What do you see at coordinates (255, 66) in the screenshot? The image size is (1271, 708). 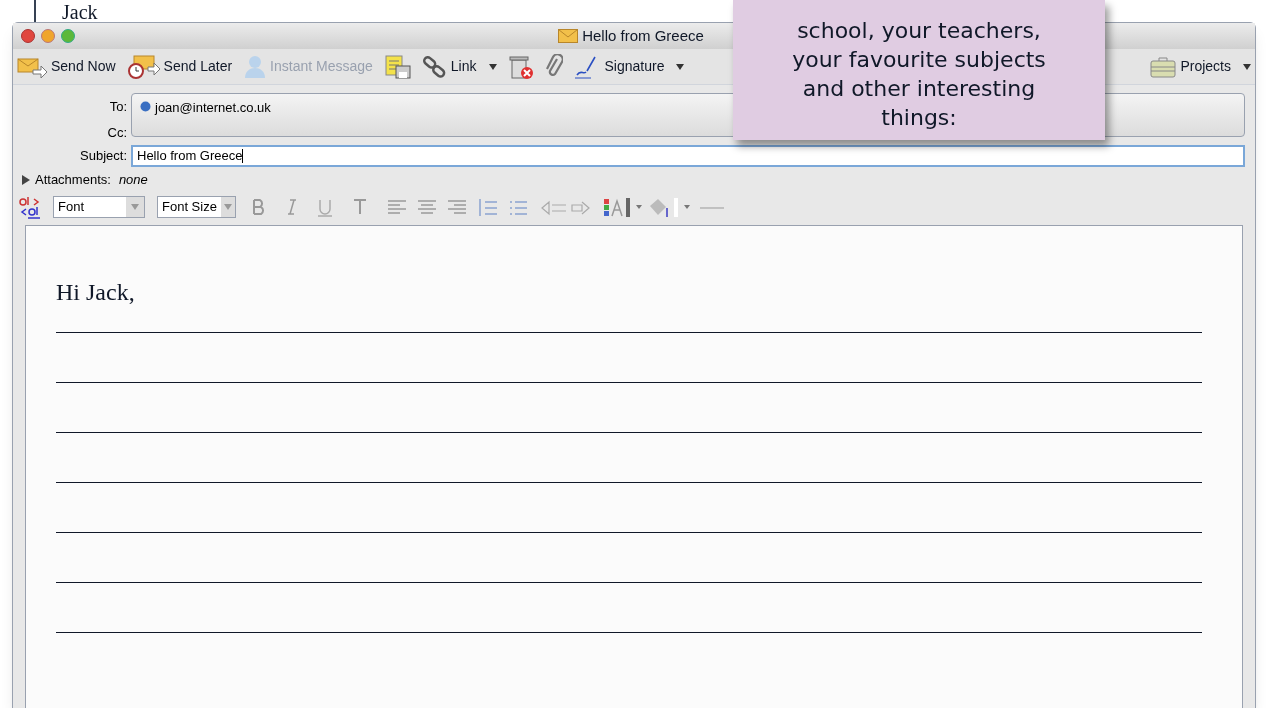 I see `person-icon` at bounding box center [255, 66].